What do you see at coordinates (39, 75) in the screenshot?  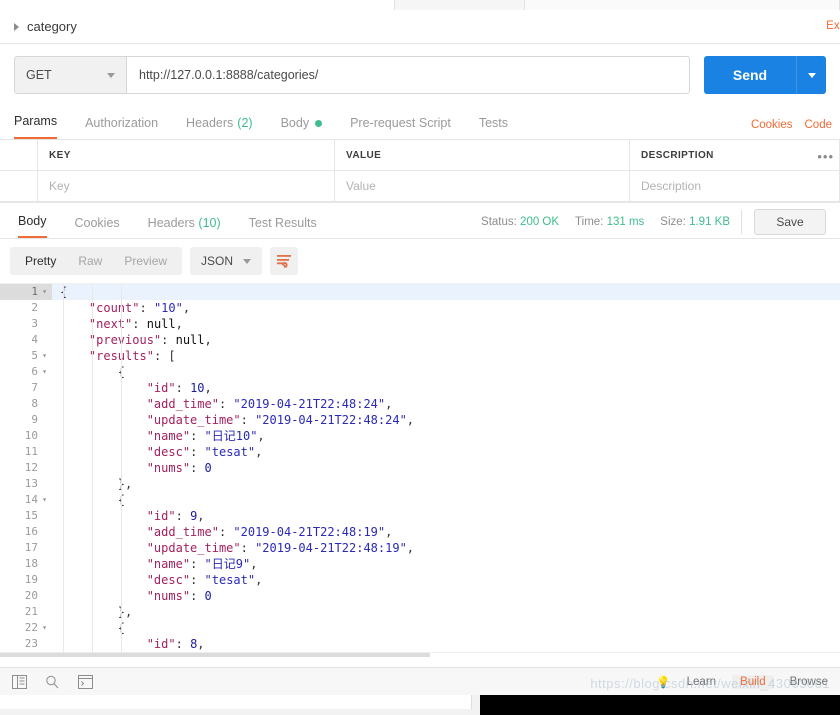 I see `http-method-value: GET` at bounding box center [39, 75].